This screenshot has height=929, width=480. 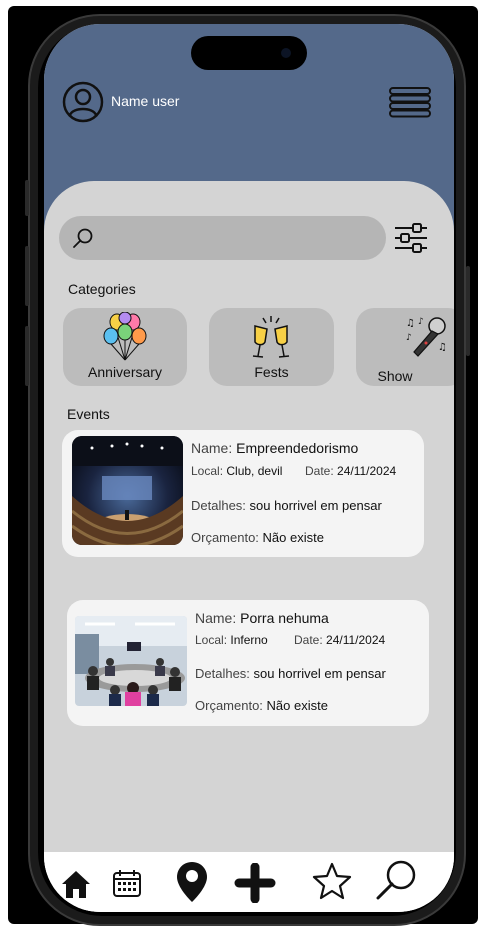 What do you see at coordinates (249, 640) in the screenshot?
I see `event-local: Inferno` at bounding box center [249, 640].